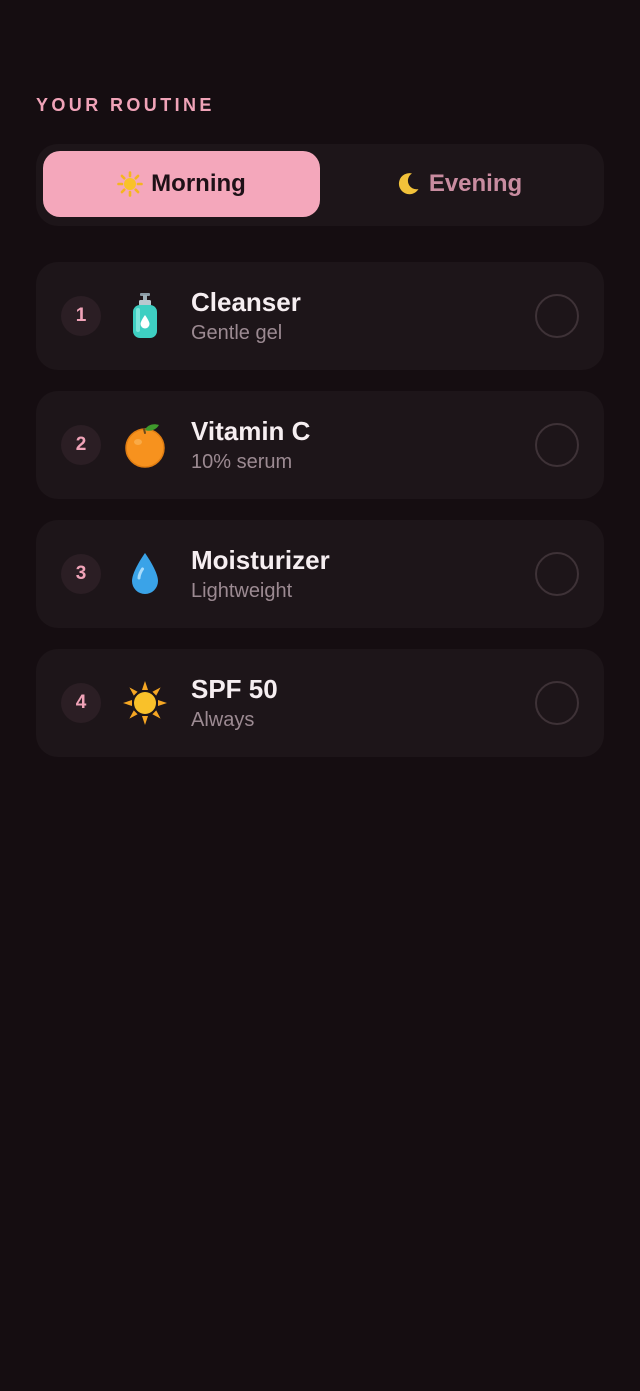 The height and width of the screenshot is (1391, 640). I want to click on routine-step-cleanser: 1 Cleanser Gentle gel, so click(320, 316).